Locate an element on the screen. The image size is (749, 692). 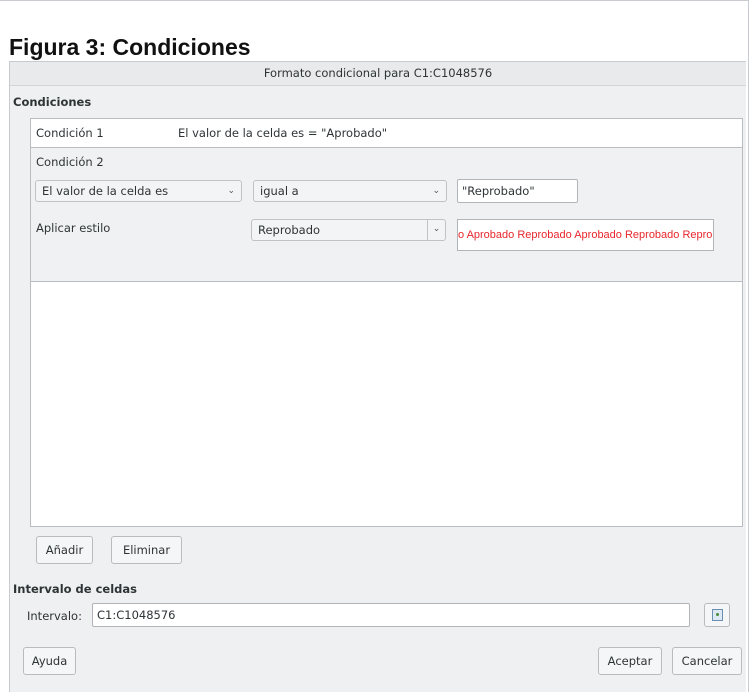
figure-frame-top is located at coordinates (374, 0).